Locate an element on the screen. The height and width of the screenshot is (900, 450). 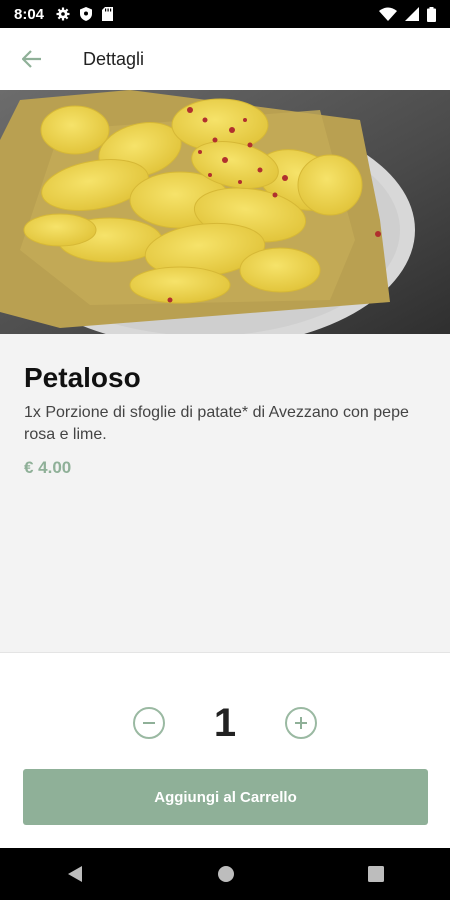
plus-circle-icon is located at coordinates (301, 723).